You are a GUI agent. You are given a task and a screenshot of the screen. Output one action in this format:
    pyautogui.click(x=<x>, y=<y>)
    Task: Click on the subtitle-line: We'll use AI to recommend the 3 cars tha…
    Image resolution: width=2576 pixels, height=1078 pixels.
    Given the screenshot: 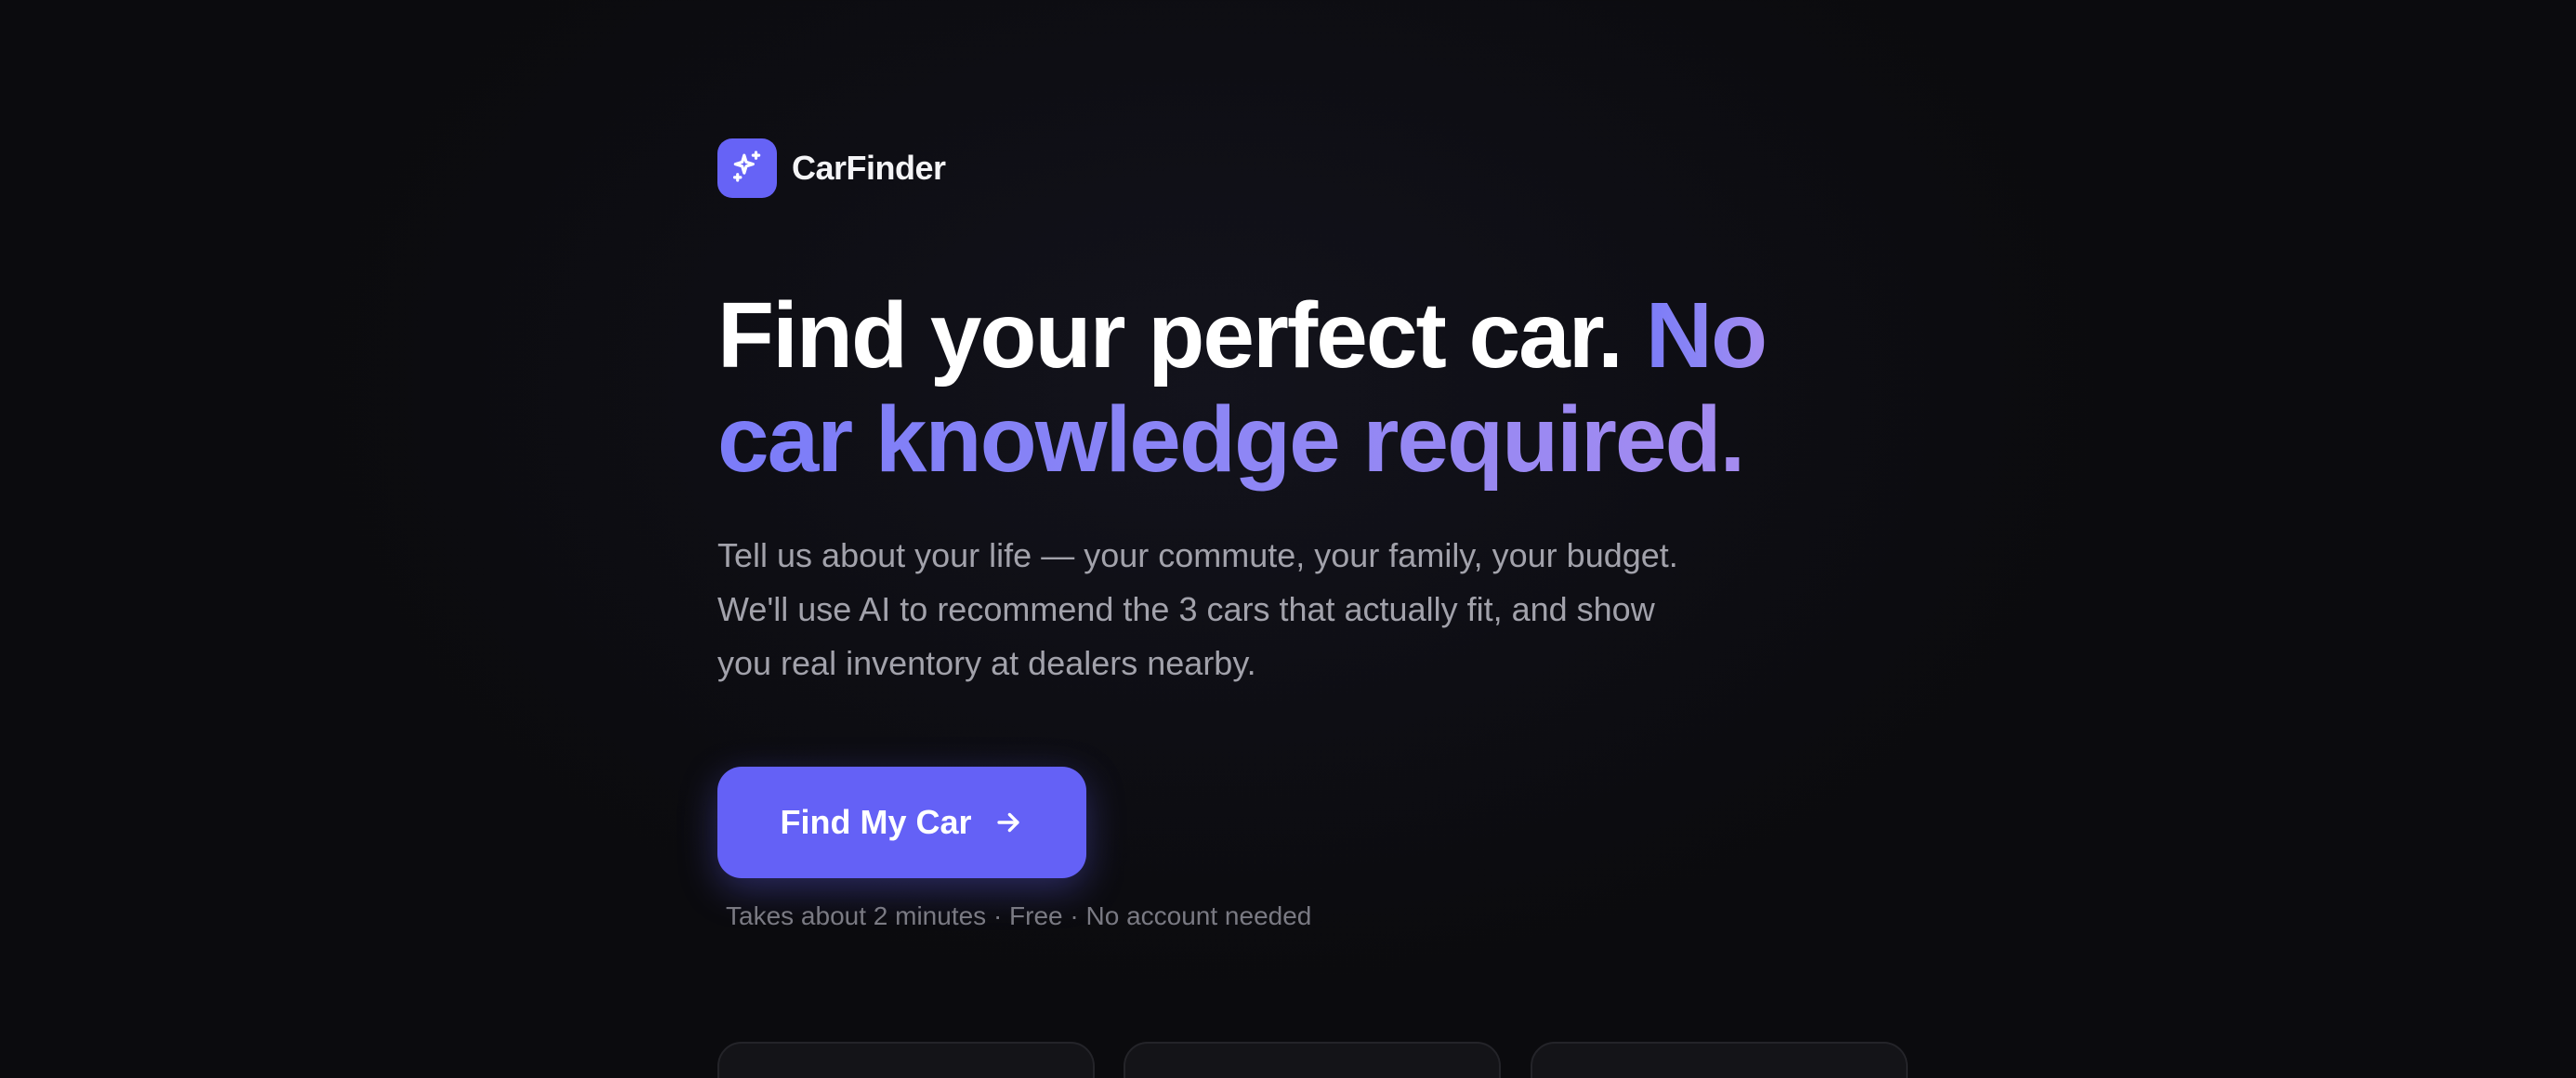 What is the action you would take?
    pyautogui.click(x=1186, y=609)
    